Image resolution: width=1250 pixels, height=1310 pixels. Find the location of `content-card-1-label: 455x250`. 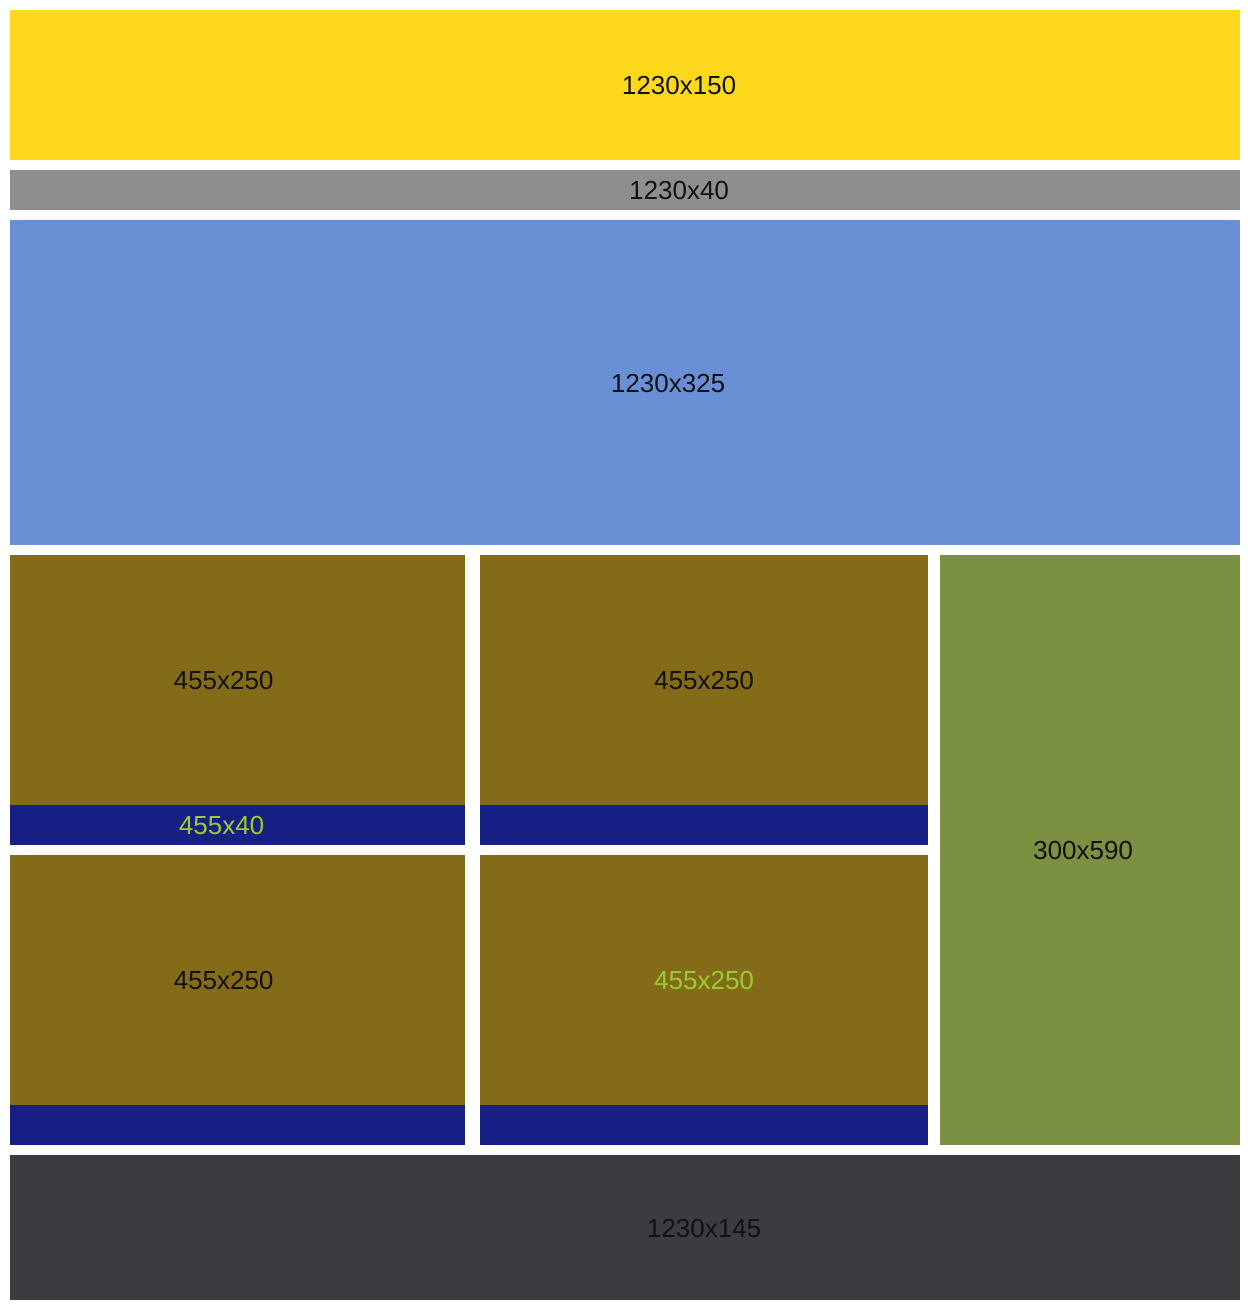

content-card-1-label: 455x250 is located at coordinates (223, 680).